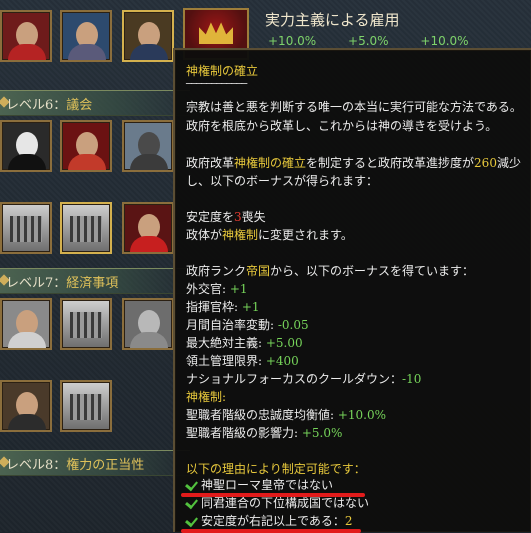 This screenshot has height=533, width=531. Describe the element at coordinates (79, 105) in the screenshot. I see `level-6-name: 議会` at that location.